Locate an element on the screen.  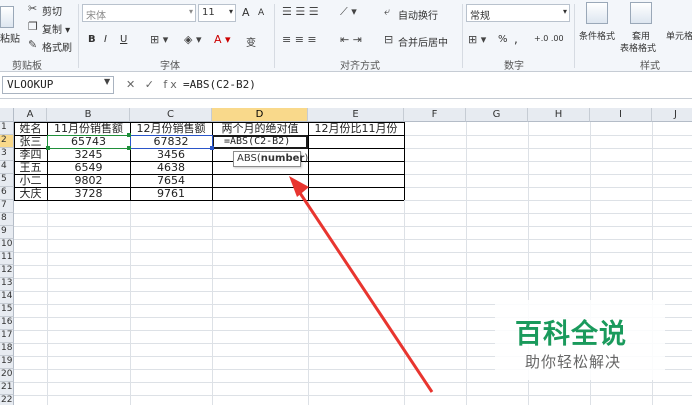
arrow-head is located at coordinates (299, 186).